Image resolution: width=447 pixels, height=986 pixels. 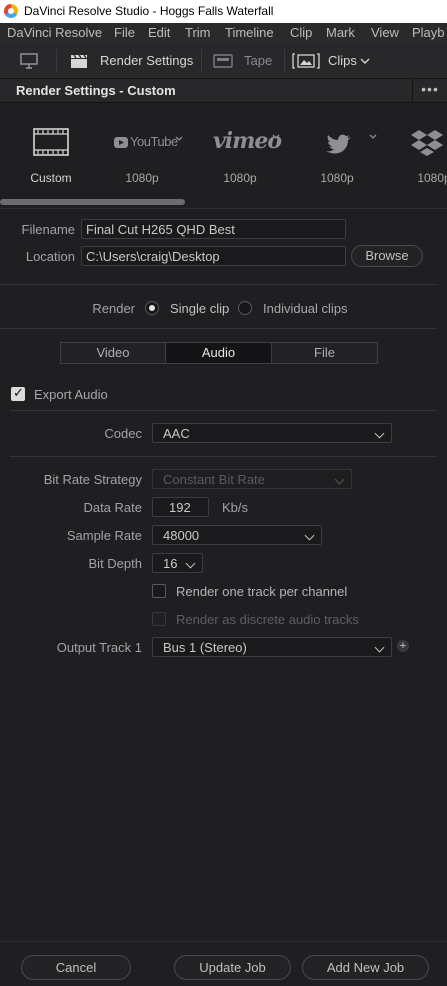 What do you see at coordinates (50, 256) in the screenshot?
I see `location-label: Location` at bounding box center [50, 256].